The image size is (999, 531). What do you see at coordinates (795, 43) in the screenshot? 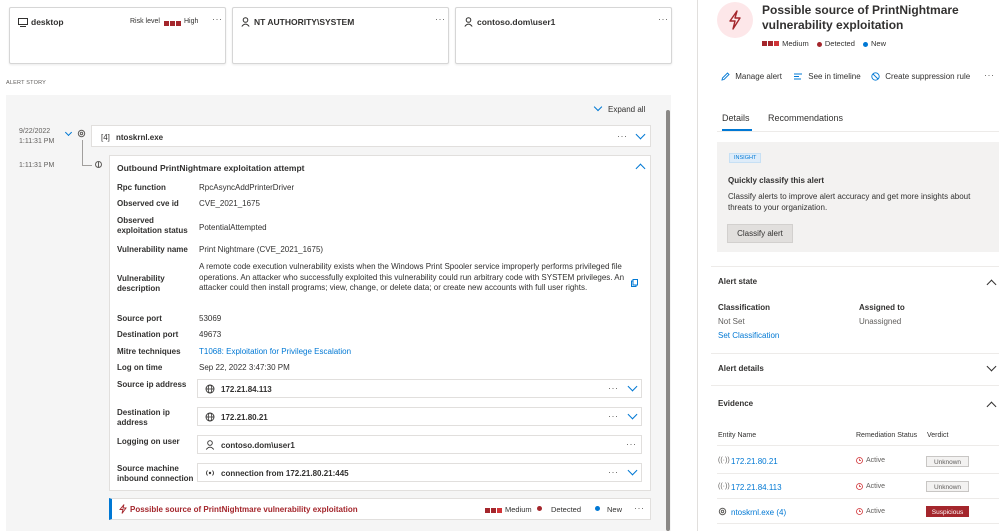
I see `panel-severity: Medium` at bounding box center [795, 43].